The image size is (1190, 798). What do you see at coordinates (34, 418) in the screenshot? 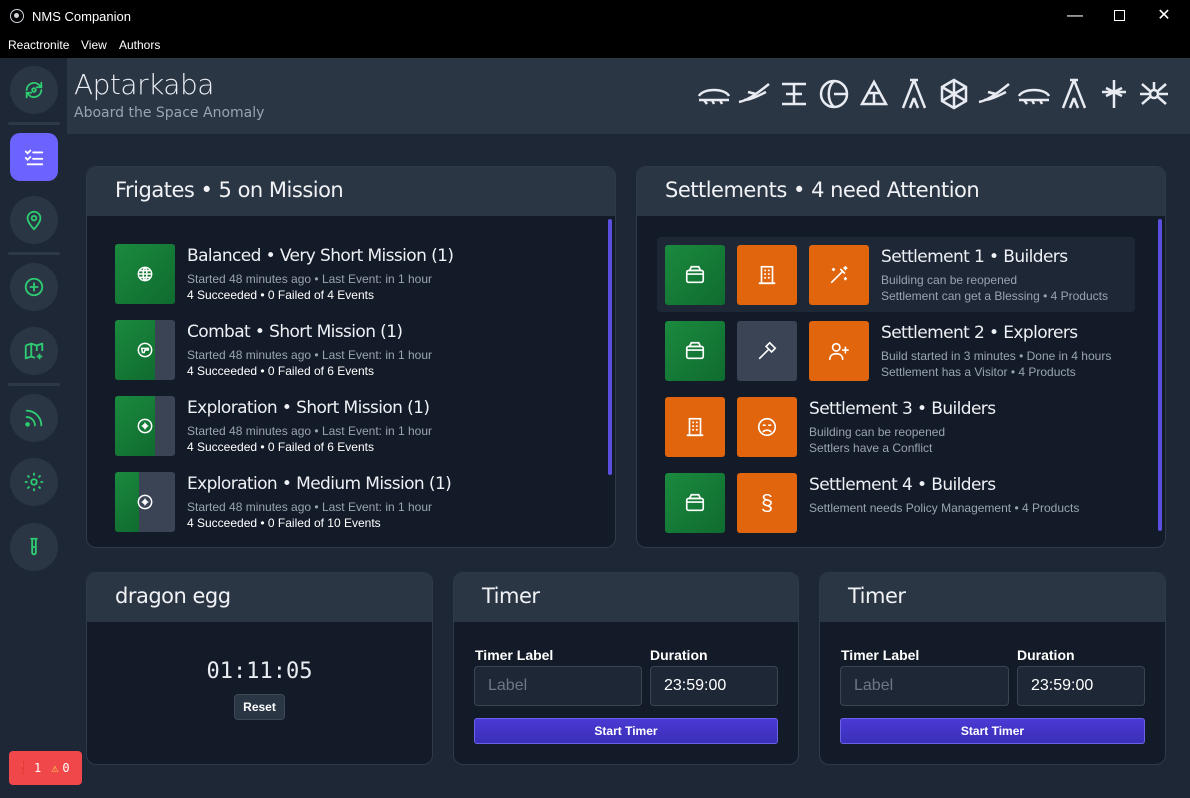
I see `feed-button` at bounding box center [34, 418].